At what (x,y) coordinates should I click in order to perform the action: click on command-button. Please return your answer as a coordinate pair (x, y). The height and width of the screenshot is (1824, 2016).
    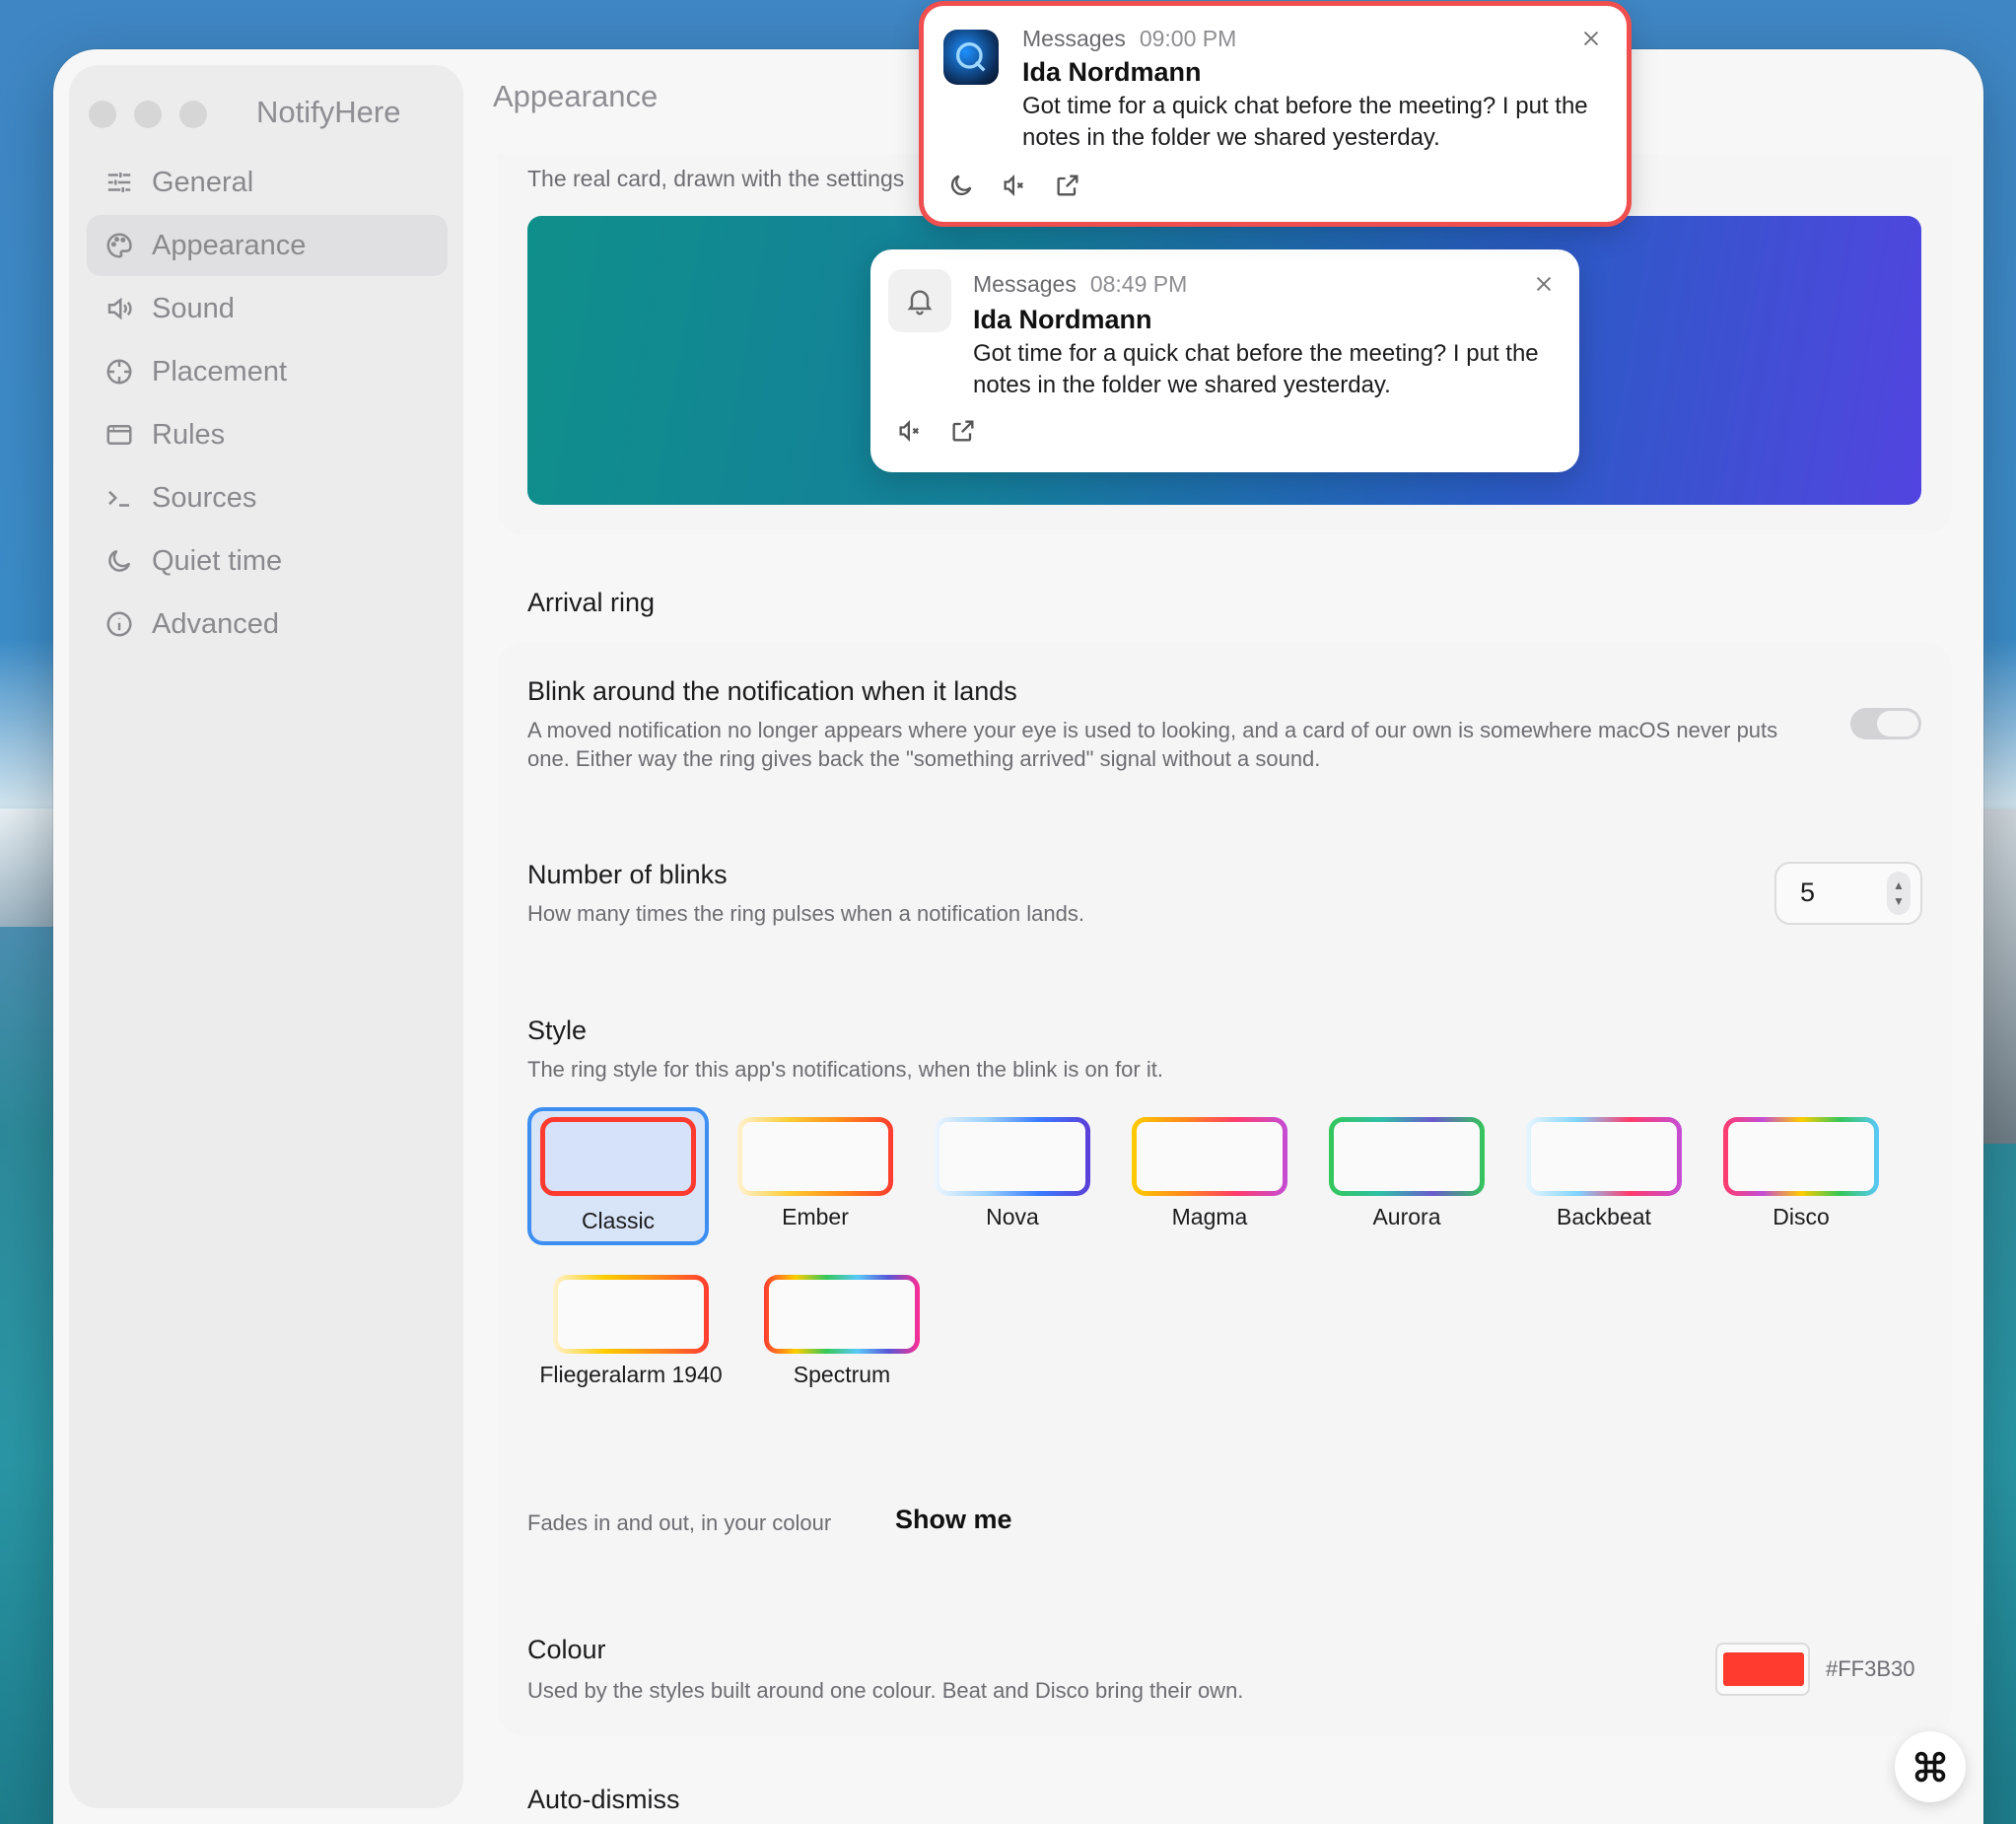
    Looking at the image, I should click on (1931, 1766).